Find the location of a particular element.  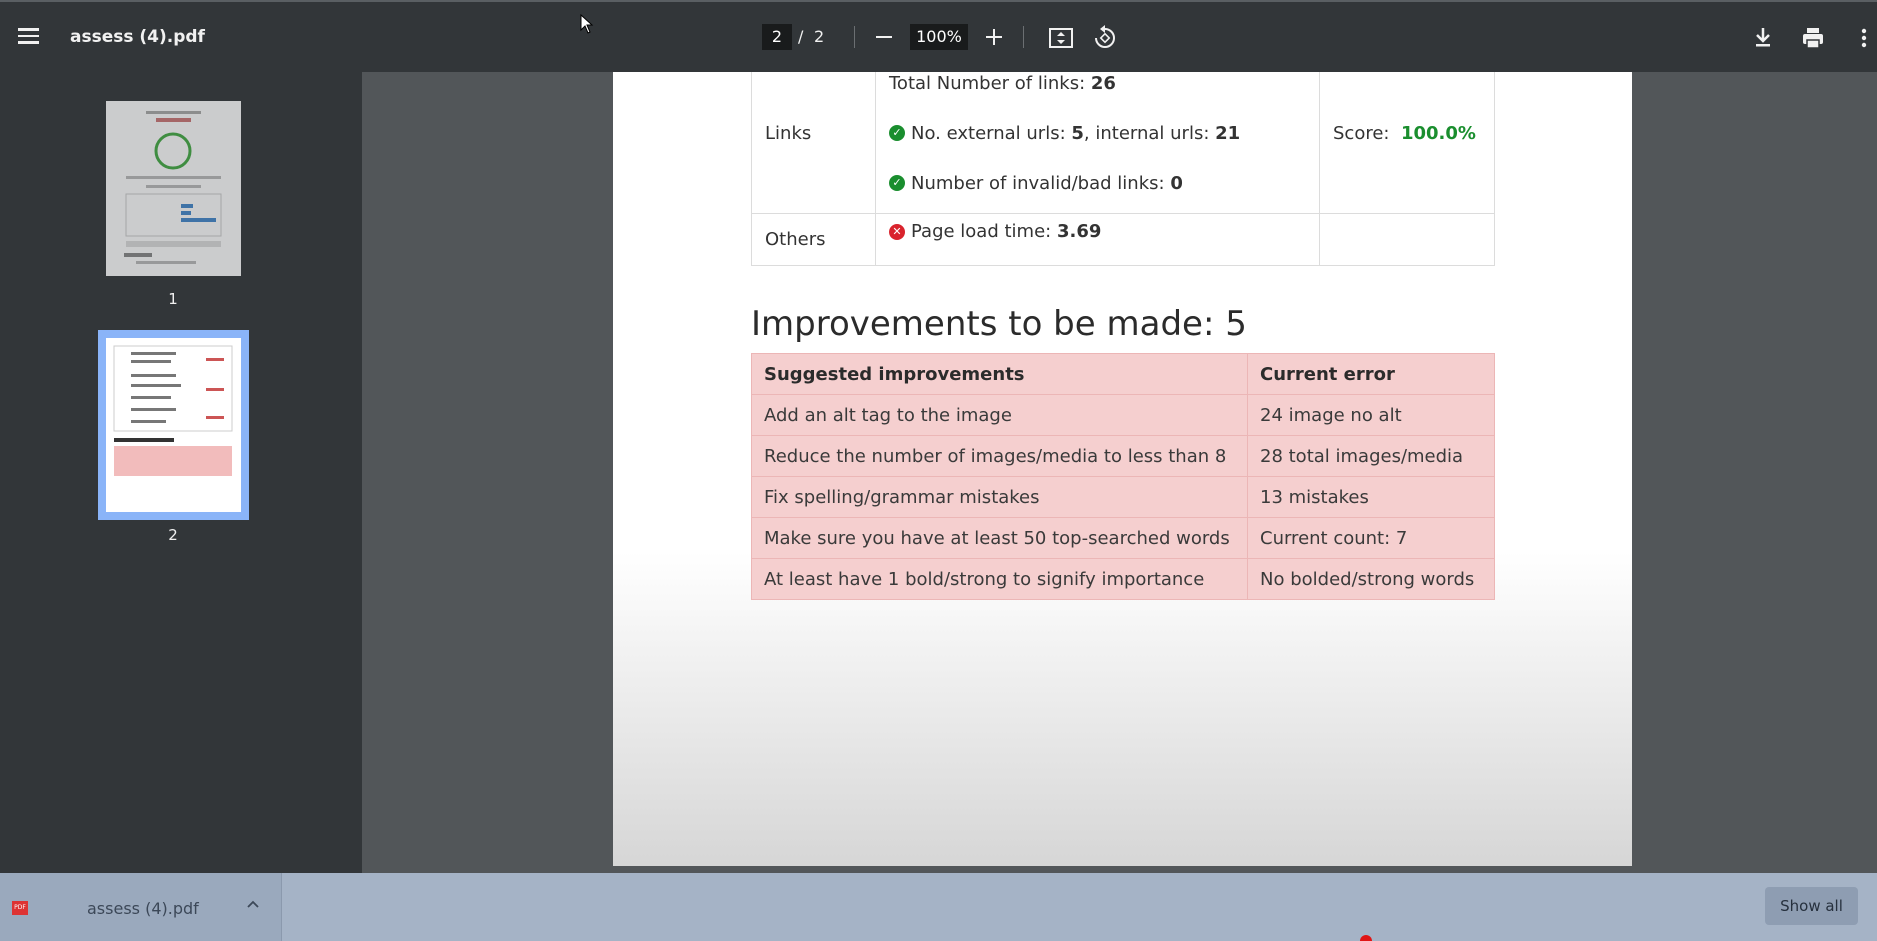

suggestion-cell: Add an alt tag to the image is located at coordinates (999, 415).